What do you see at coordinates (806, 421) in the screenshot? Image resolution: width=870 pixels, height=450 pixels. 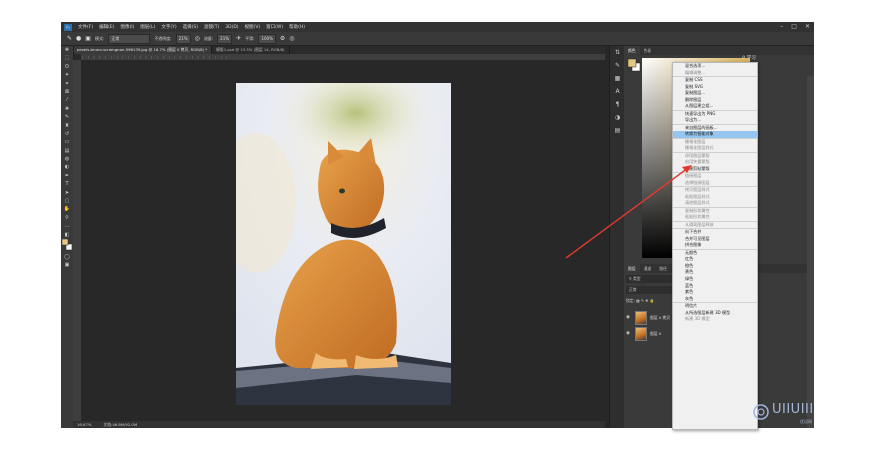 I see `watermark-sub: 优设网` at bounding box center [806, 421].